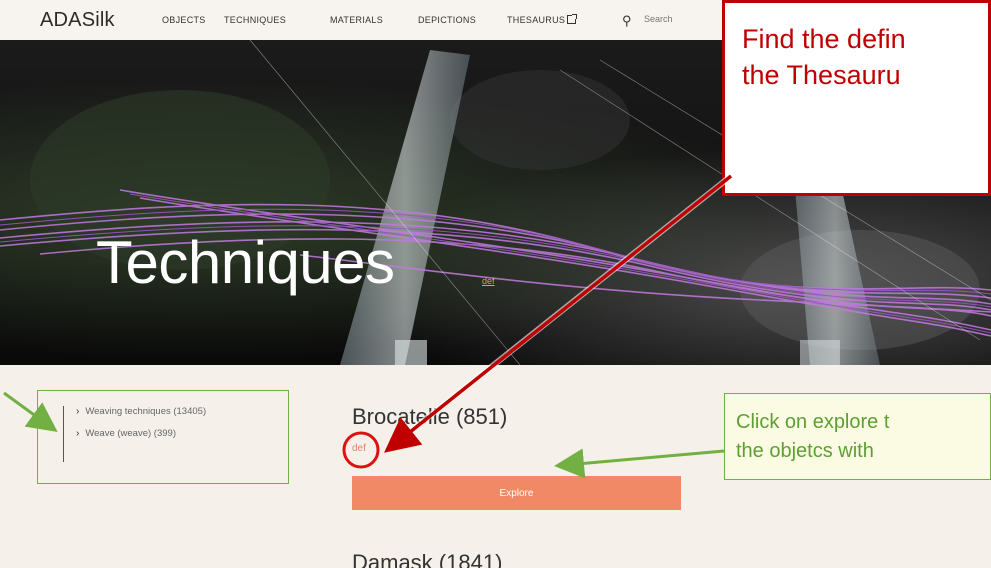 This screenshot has width=991, height=568. What do you see at coordinates (488, 281) in the screenshot?
I see `hero-def-link: def` at bounding box center [488, 281].